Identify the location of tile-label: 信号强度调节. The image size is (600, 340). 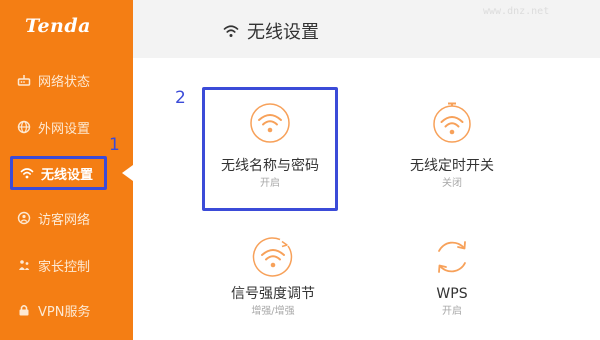
(273, 294).